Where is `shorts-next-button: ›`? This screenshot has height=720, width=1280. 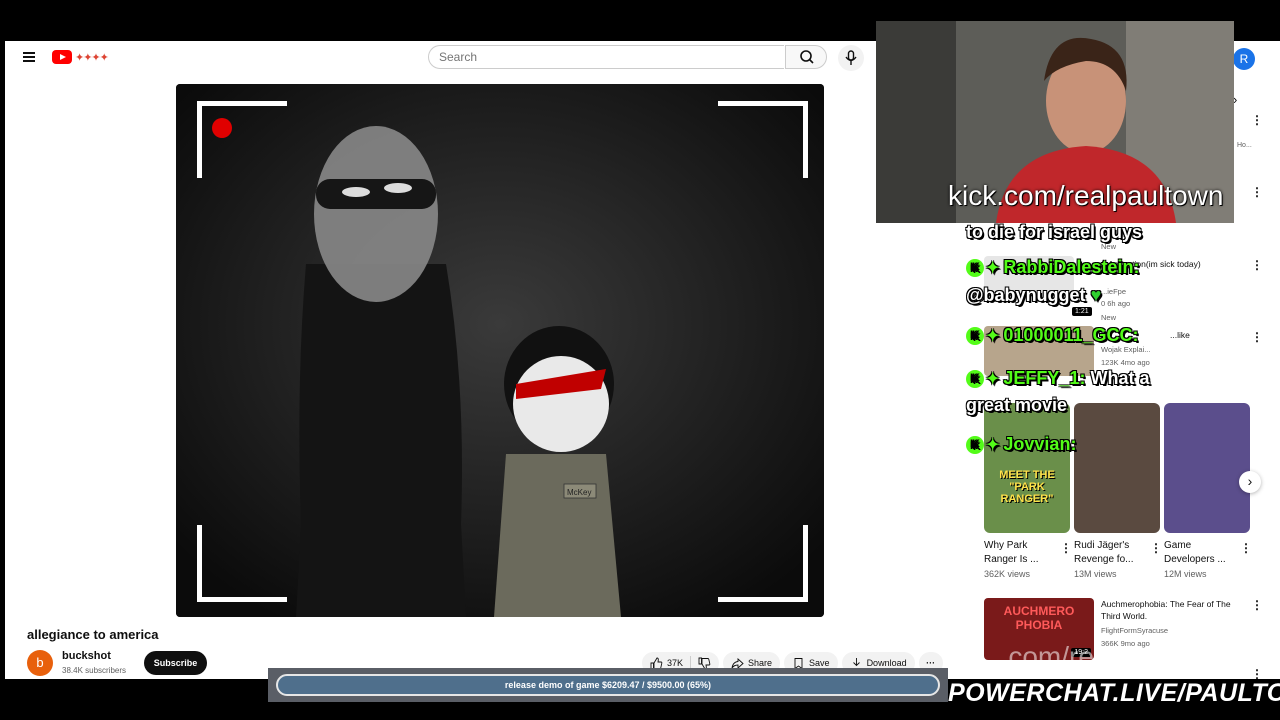 shorts-next-button: › is located at coordinates (1250, 482).